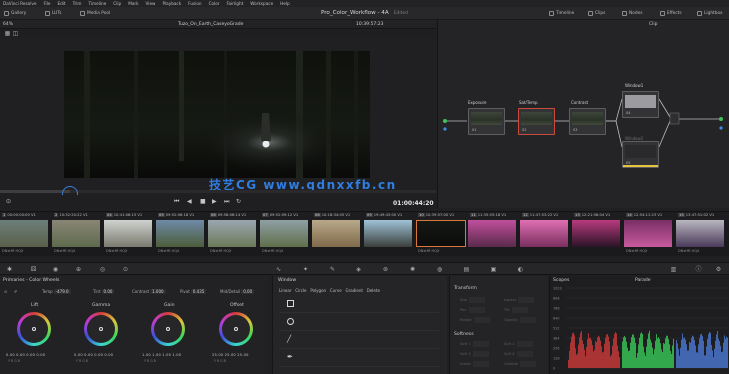  I want to click on gradient-tool: Gradient, so click(354, 290).